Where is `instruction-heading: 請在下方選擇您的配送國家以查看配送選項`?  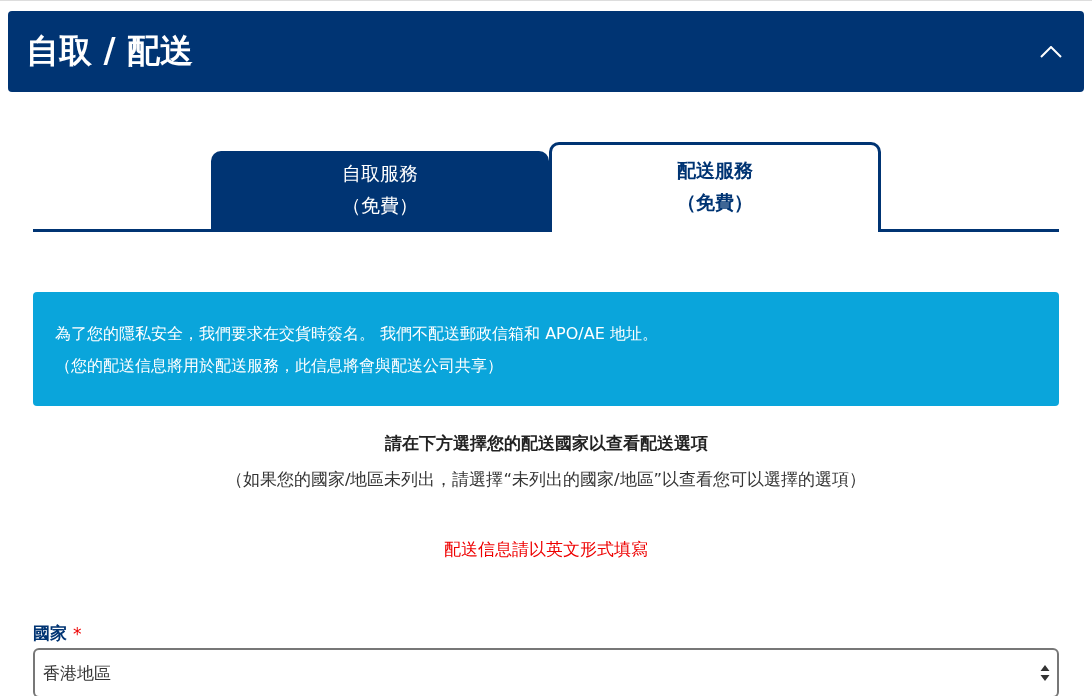 instruction-heading: 請在下方選擇您的配送國家以查看配送選項 is located at coordinates (546, 444).